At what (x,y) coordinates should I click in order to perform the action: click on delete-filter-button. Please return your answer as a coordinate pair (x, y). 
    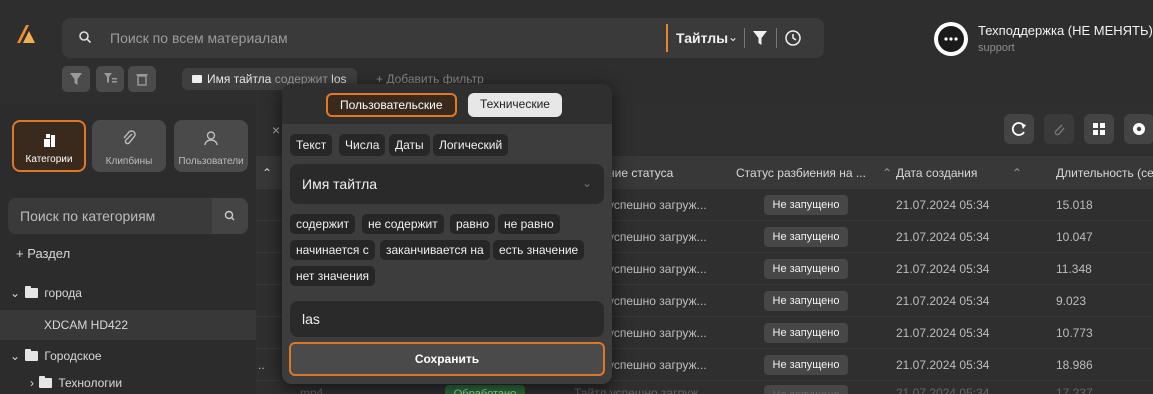
    Looking at the image, I should click on (142, 79).